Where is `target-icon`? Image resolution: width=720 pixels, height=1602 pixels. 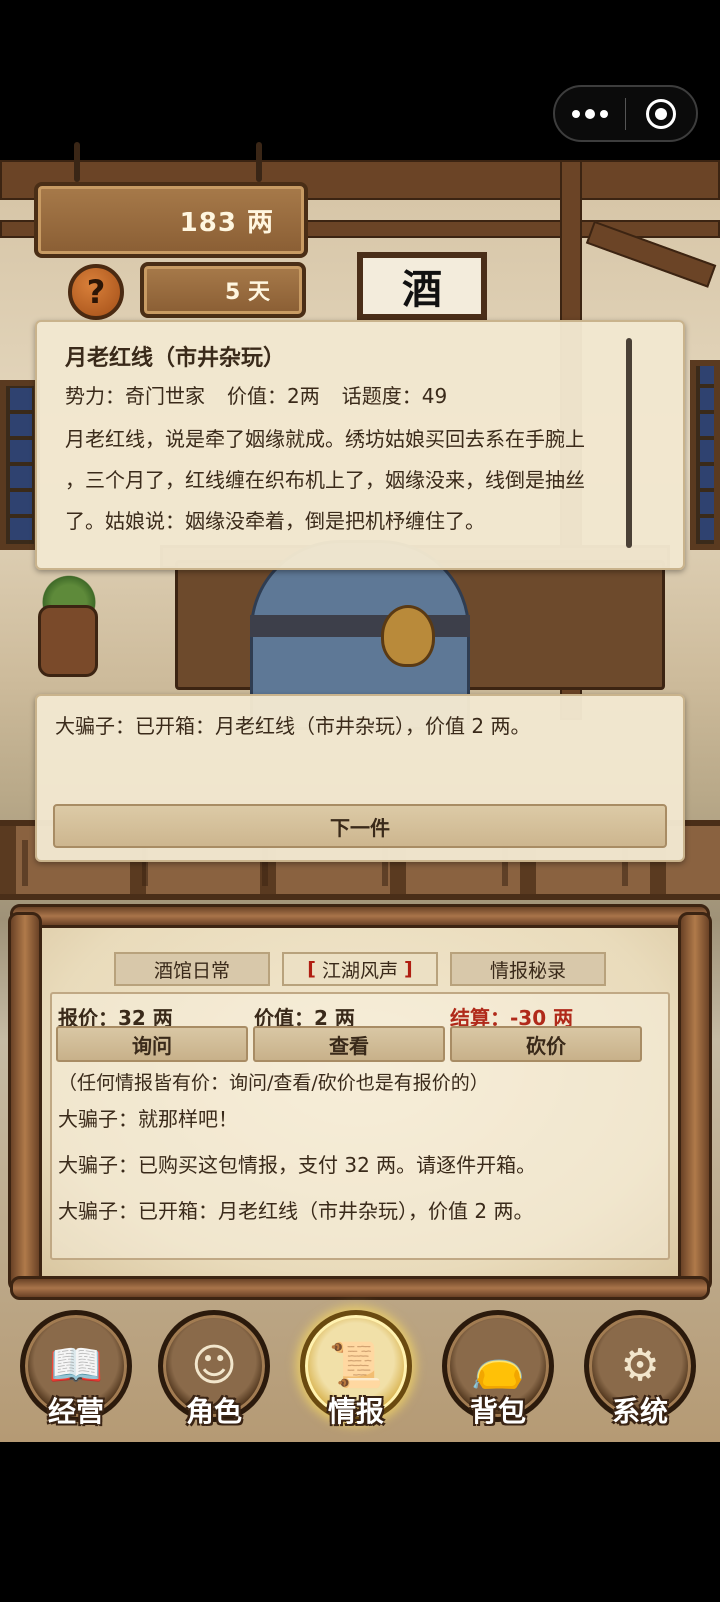 target-icon is located at coordinates (661, 113).